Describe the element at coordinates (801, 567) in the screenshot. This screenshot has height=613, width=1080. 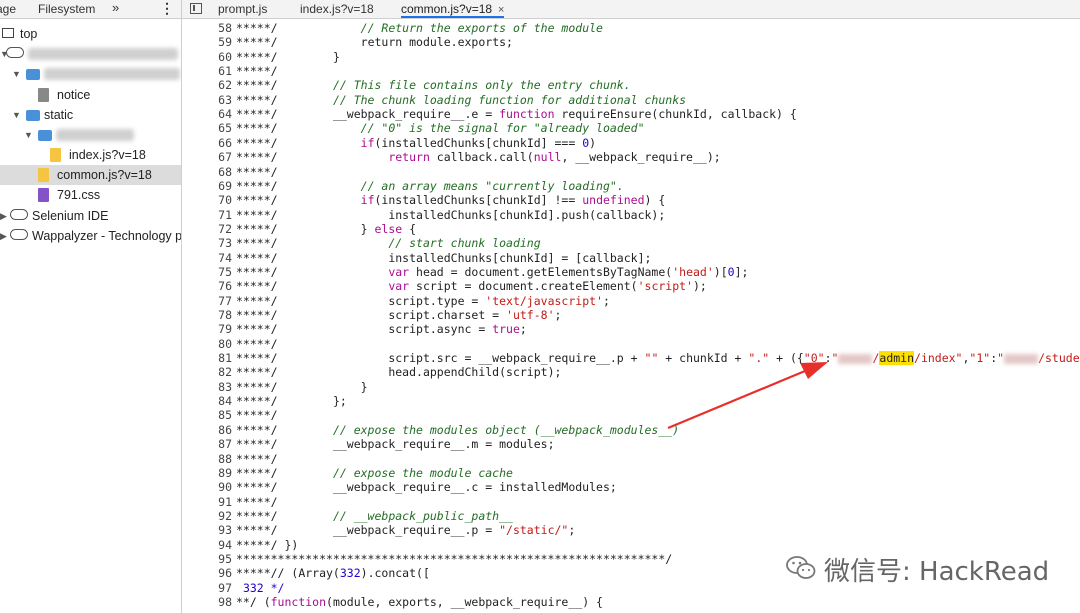
I see `wechat-icon` at that location.